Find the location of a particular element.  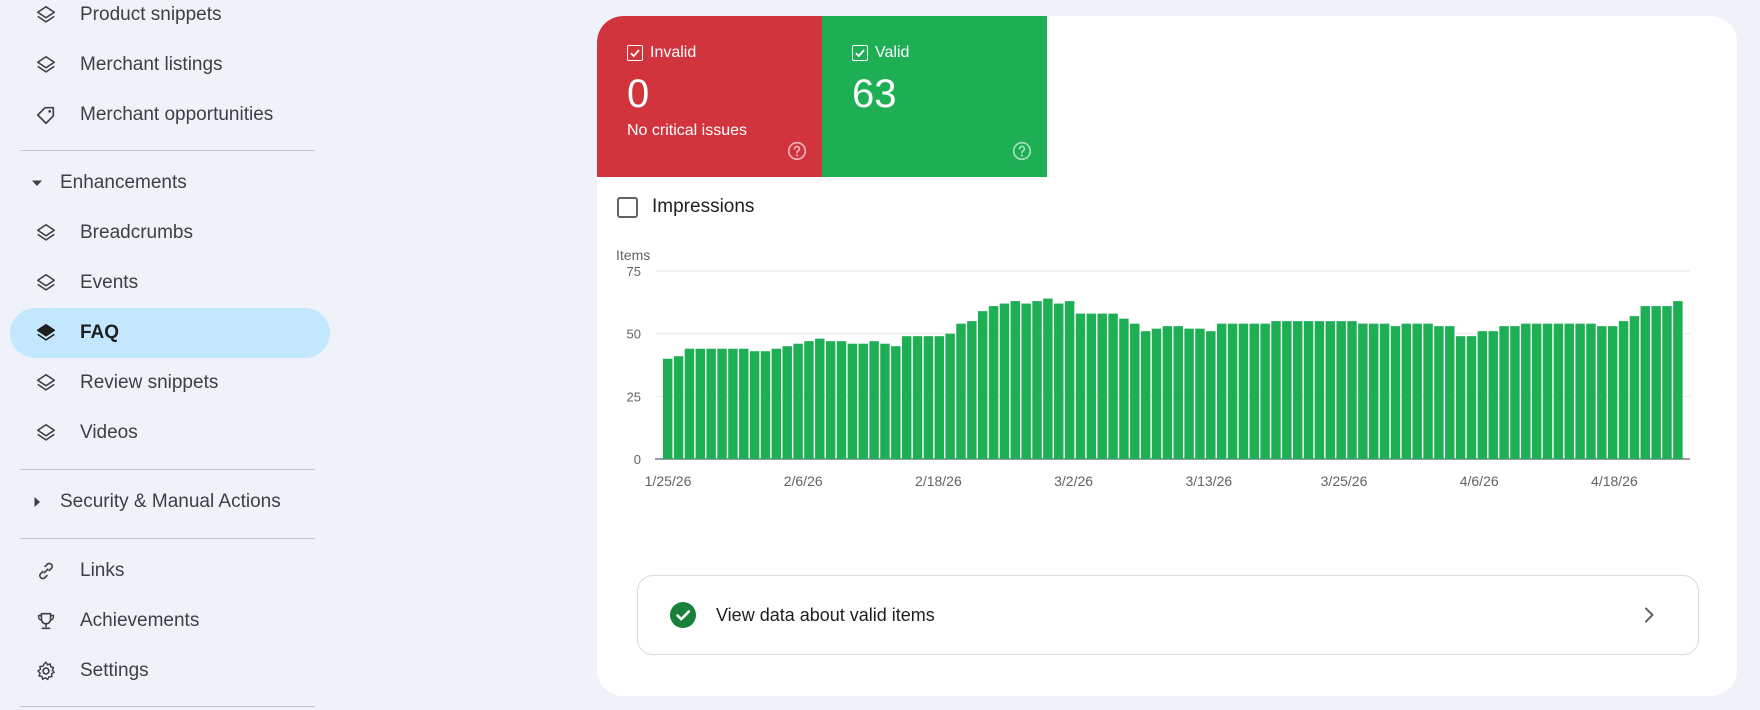

sidebar-item-label: Product snippets is located at coordinates (151, 14).